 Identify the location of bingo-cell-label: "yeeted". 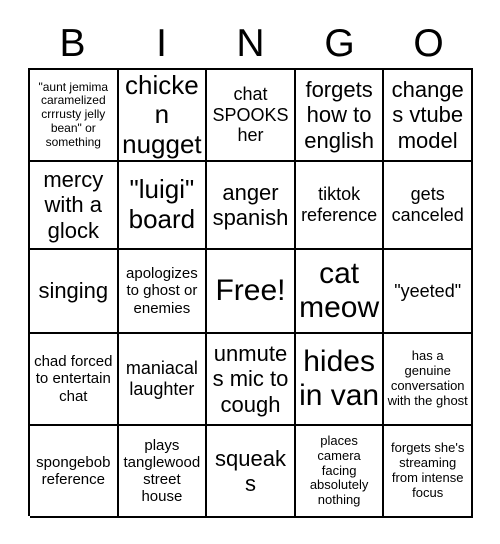
(428, 290).